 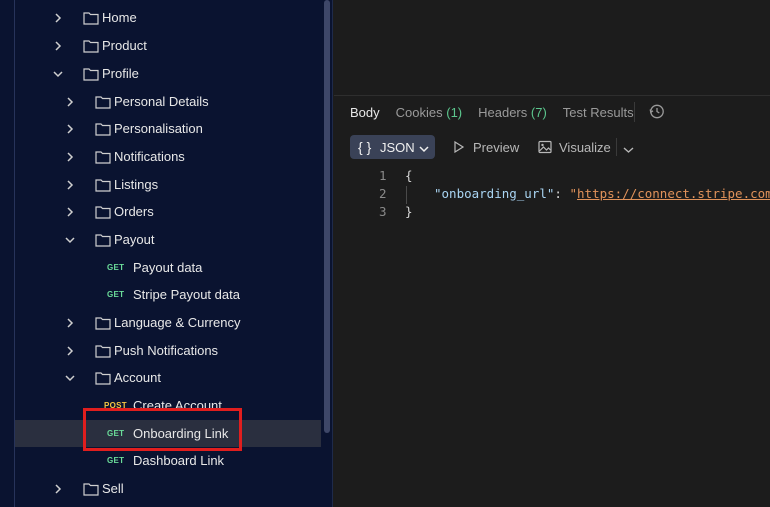 I want to click on tab-headers: Headers (7), so click(x=512, y=112).